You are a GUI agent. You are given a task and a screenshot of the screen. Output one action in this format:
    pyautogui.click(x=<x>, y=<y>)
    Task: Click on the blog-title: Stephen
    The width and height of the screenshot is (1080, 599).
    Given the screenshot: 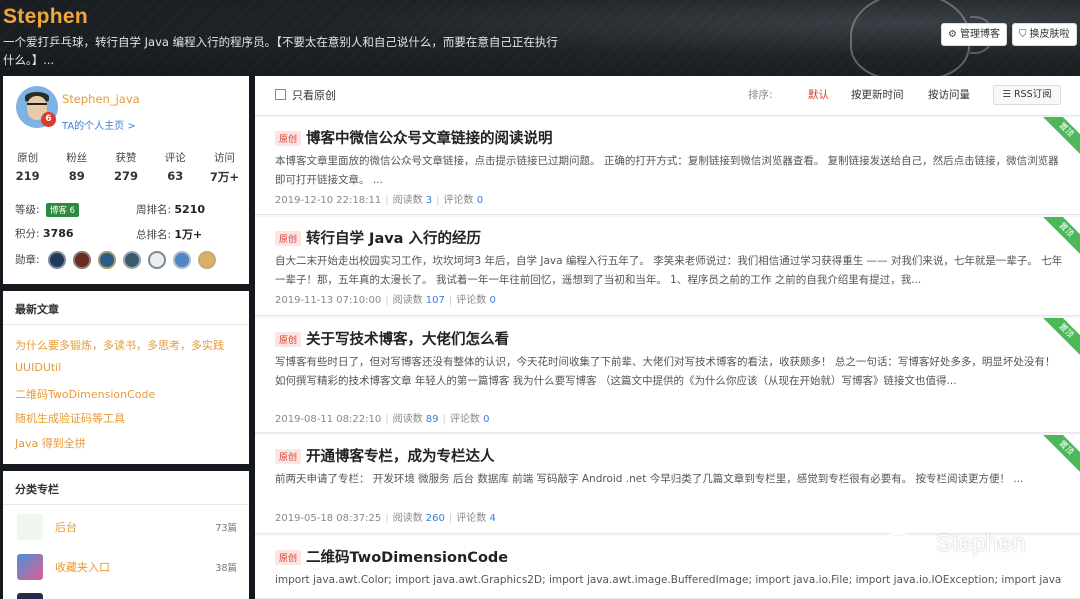 What is the action you would take?
    pyautogui.click(x=45, y=17)
    